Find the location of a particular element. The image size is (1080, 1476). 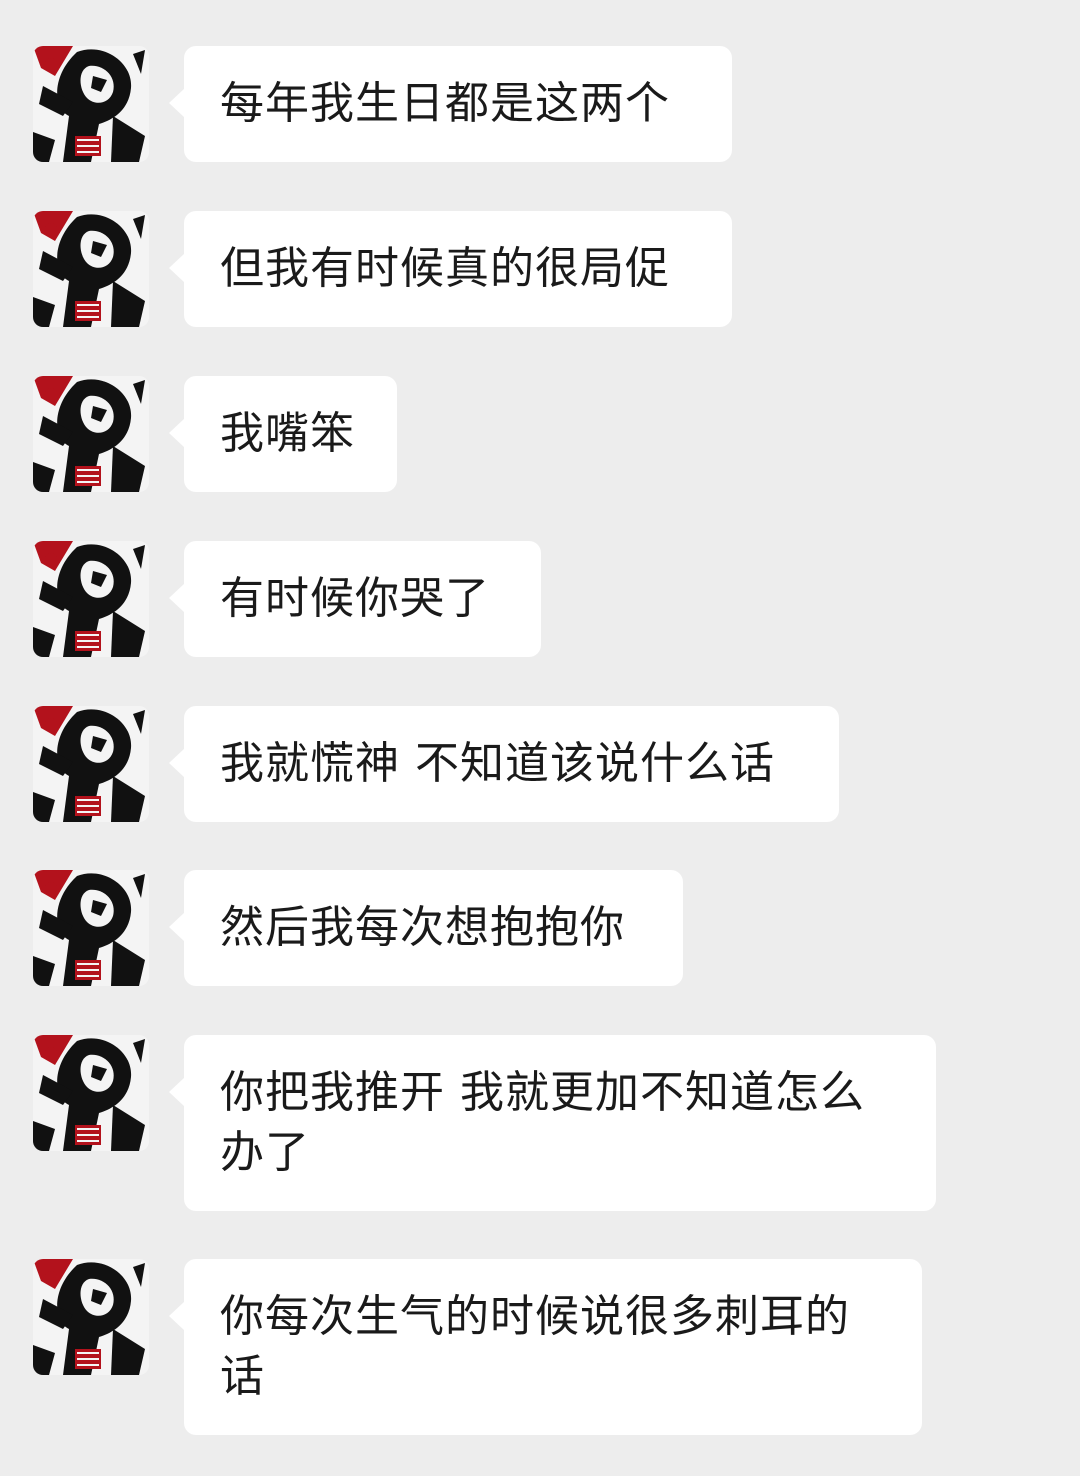

message-text: 你每次生气的时候说很多刺耳的话 is located at coordinates (535, 1346).